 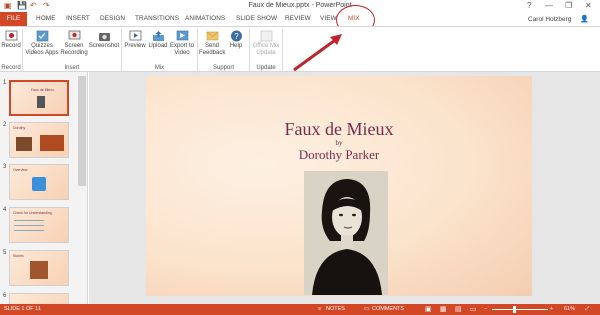 I want to click on thumbnail-number: 6, so click(x=5, y=296).